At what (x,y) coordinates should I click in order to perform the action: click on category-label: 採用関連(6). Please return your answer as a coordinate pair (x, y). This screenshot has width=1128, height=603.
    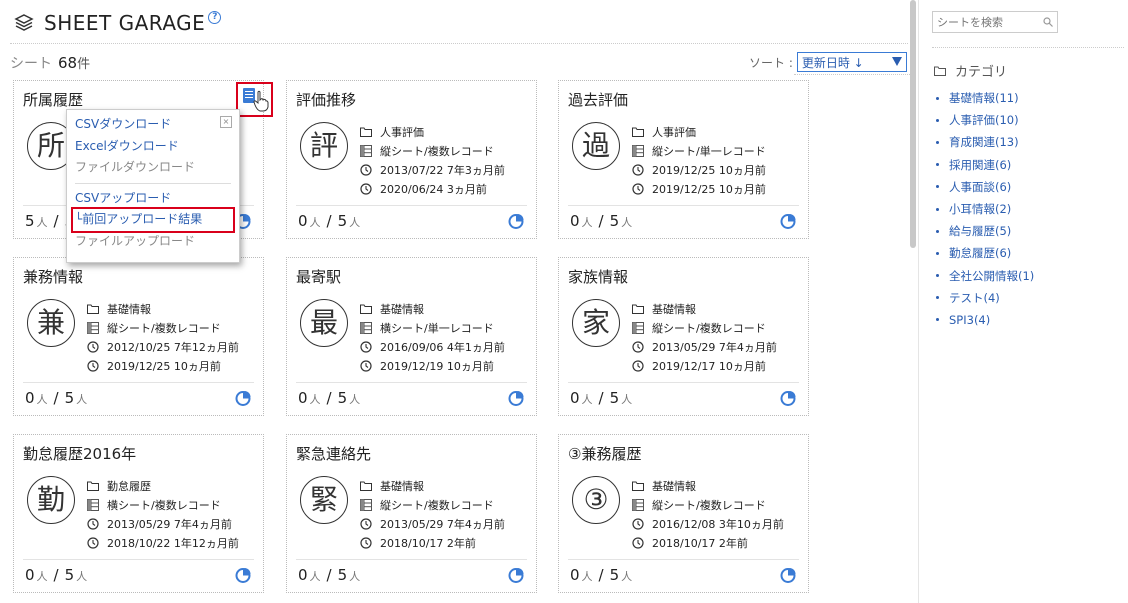
    Looking at the image, I should click on (980, 165).